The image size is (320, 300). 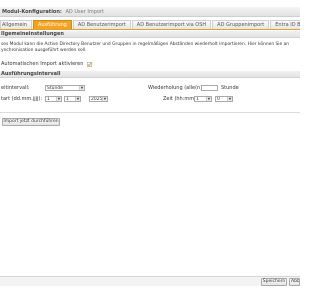 What do you see at coordinates (67, 99) in the screenshot?
I see `start-month-value: 1` at bounding box center [67, 99].